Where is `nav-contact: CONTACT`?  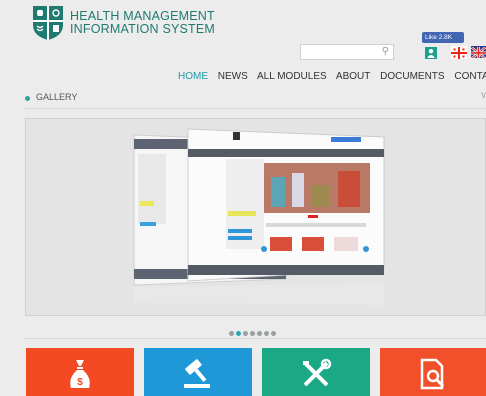 nav-contact: CONTACT is located at coordinates (470, 76).